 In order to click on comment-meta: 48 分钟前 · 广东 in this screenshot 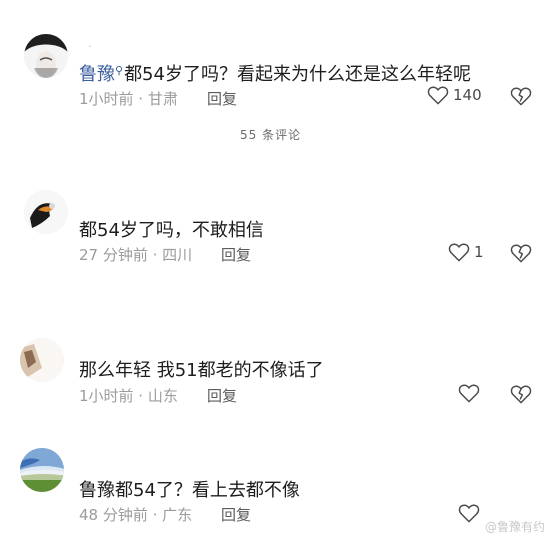, I will do `click(136, 515)`.